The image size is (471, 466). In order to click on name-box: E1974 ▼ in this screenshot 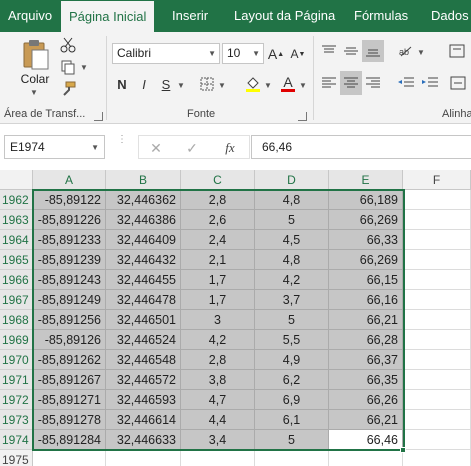, I will do `click(54, 147)`.